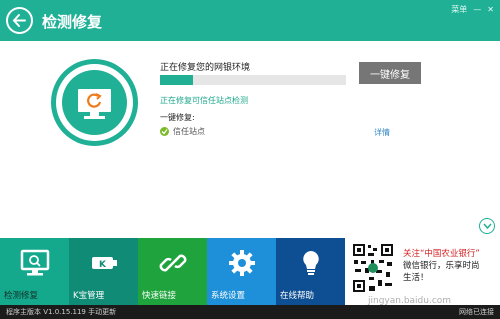 Image resolution: width=500 pixels, height=319 pixels. I want to click on tab-label: 在线帮助, so click(297, 296).